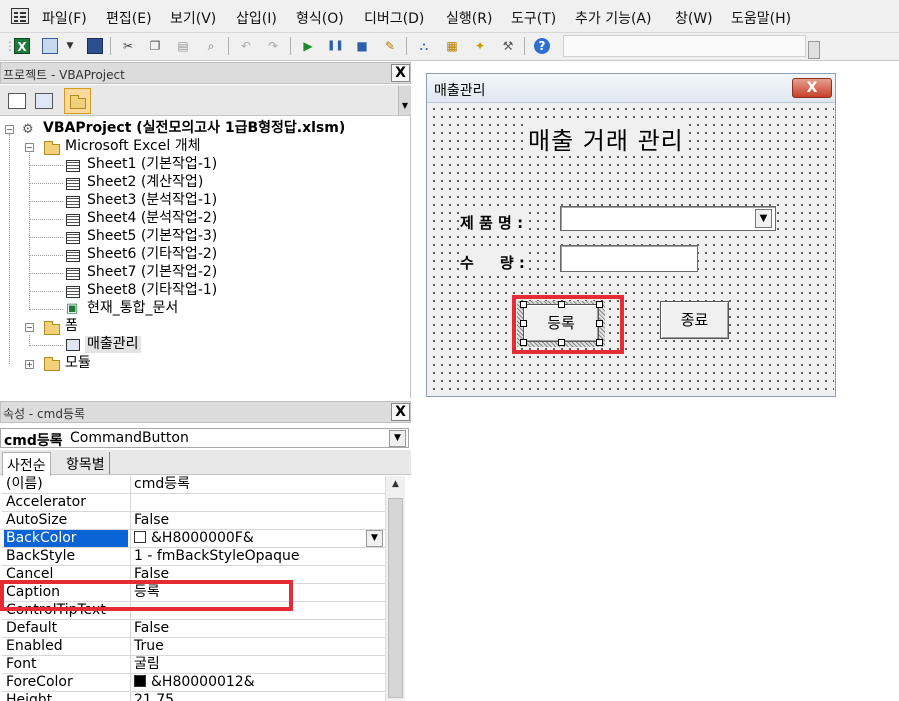  What do you see at coordinates (694, 320) in the screenshot?
I see `exit-button: 종료` at bounding box center [694, 320].